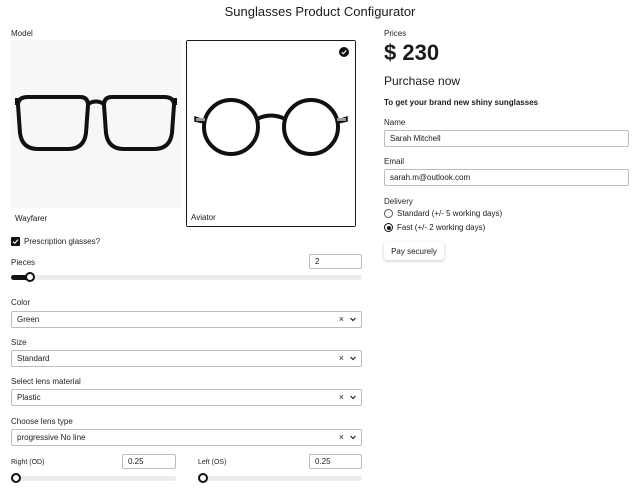  Describe the element at coordinates (203, 478) in the screenshot. I see `left-os-slider-thumb` at that location.